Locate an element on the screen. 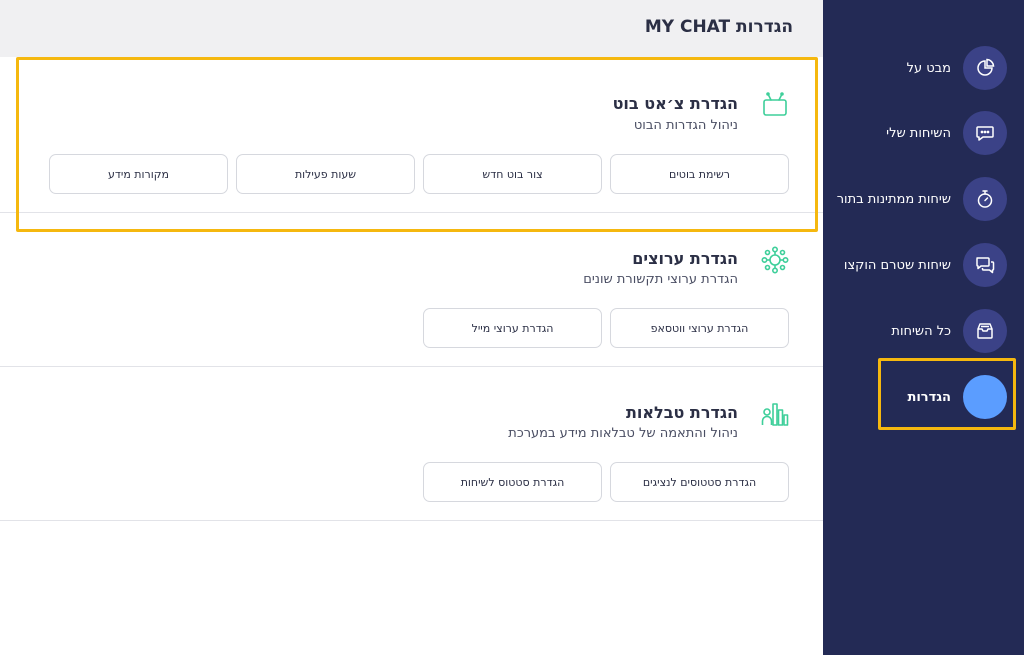  sidebar-item-label: השיחות שלי is located at coordinates (918, 133).